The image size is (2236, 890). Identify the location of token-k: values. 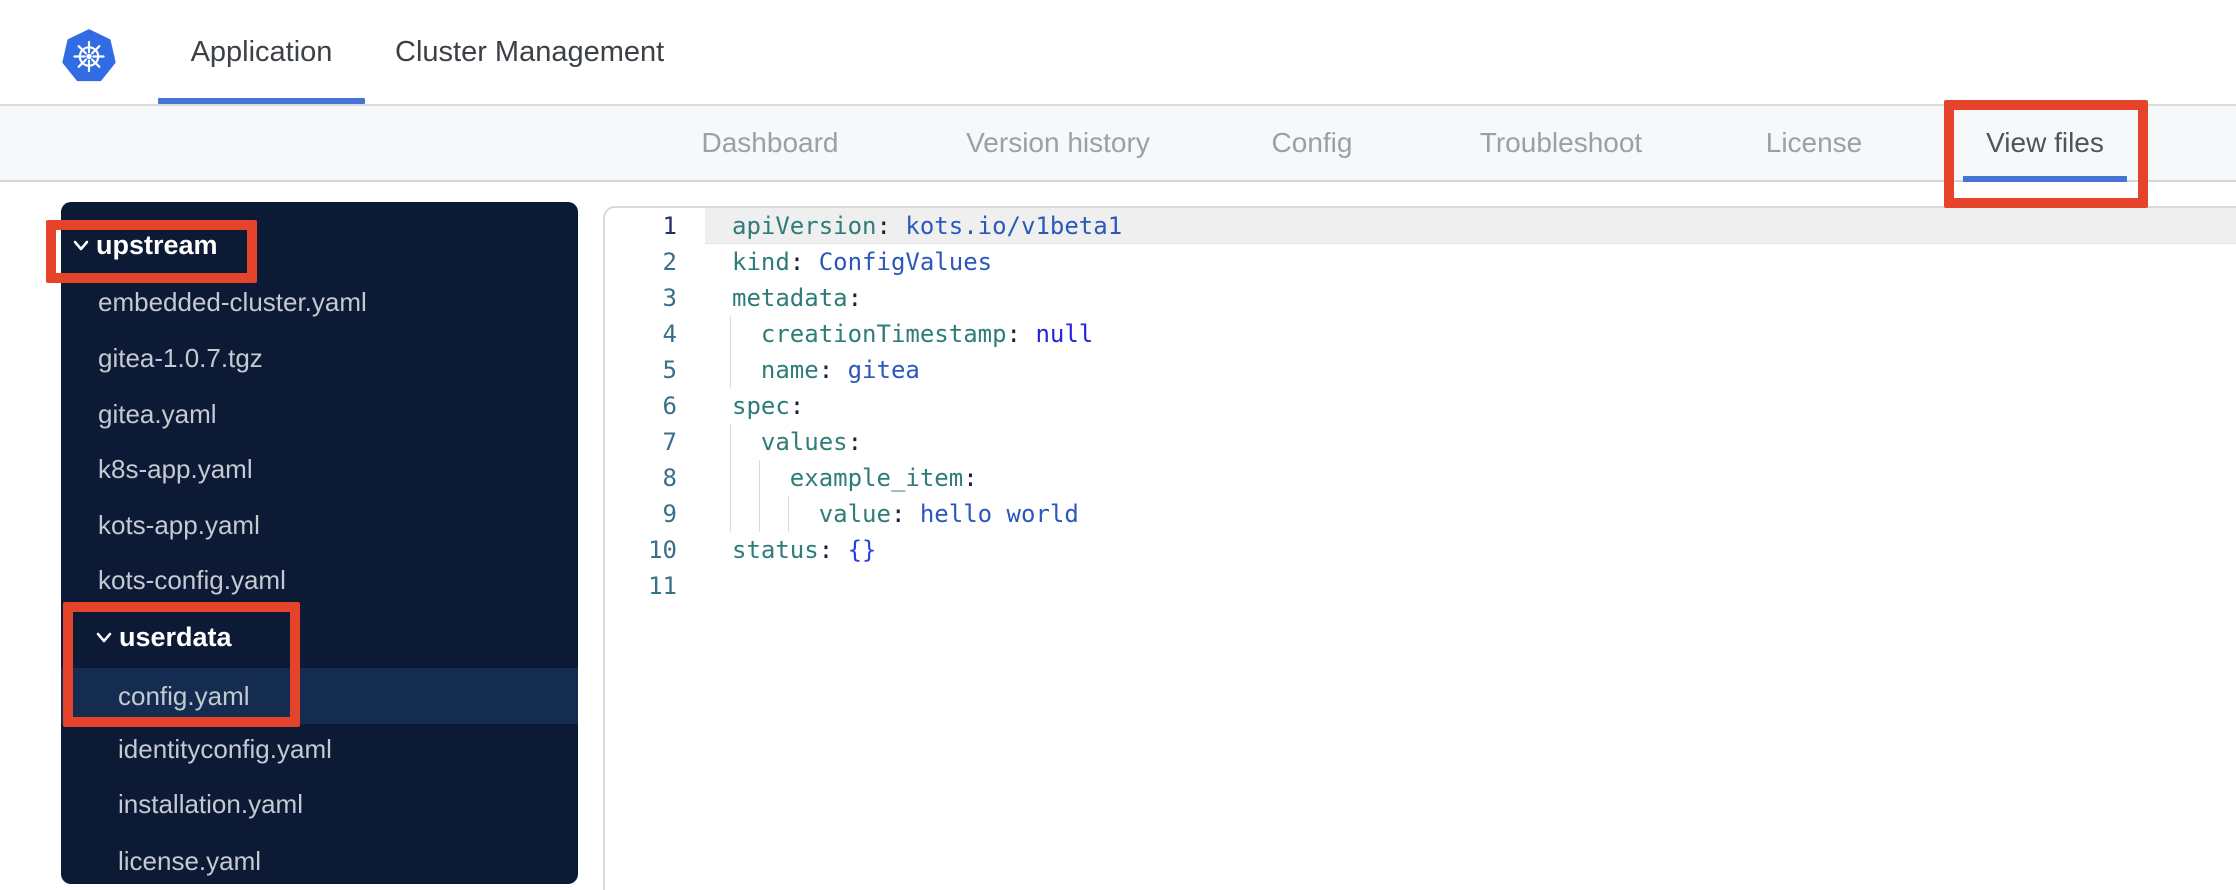
(790, 442).